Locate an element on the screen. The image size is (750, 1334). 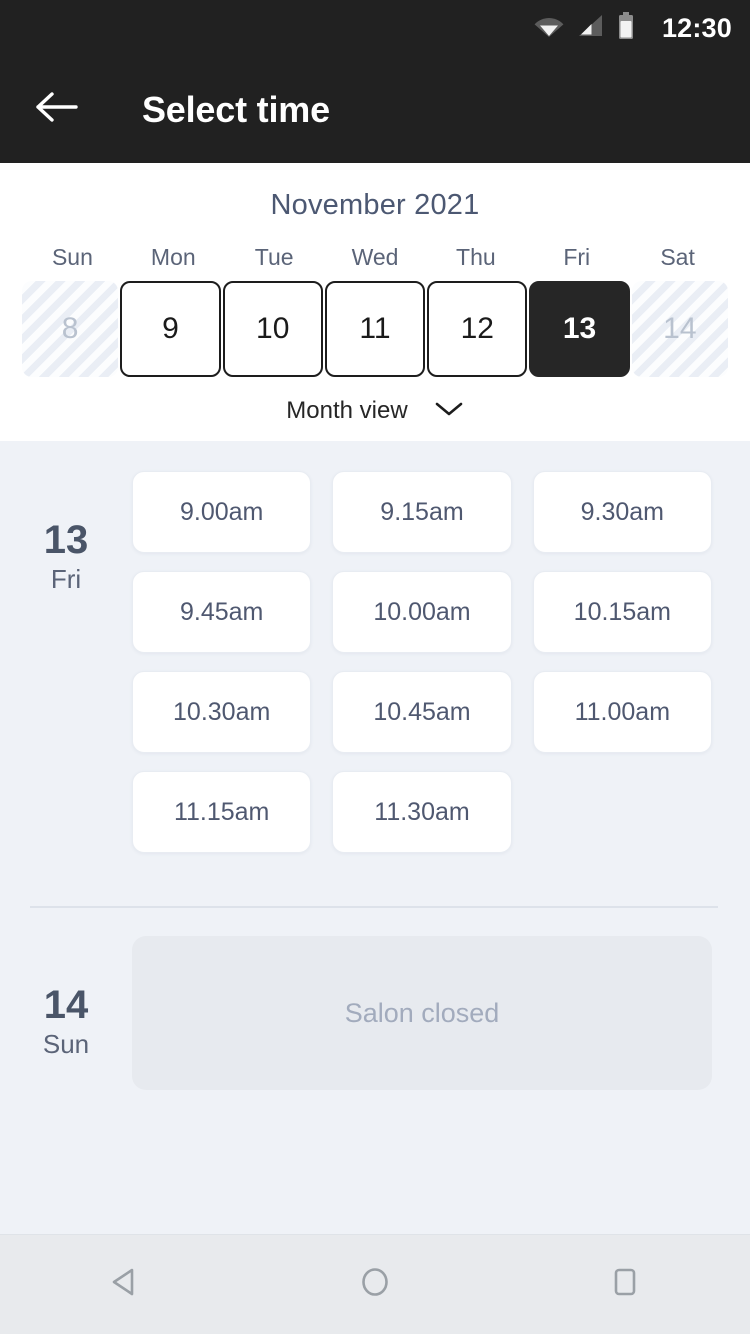
status-bar-icons: 12:30 is located at coordinates (633, 28).